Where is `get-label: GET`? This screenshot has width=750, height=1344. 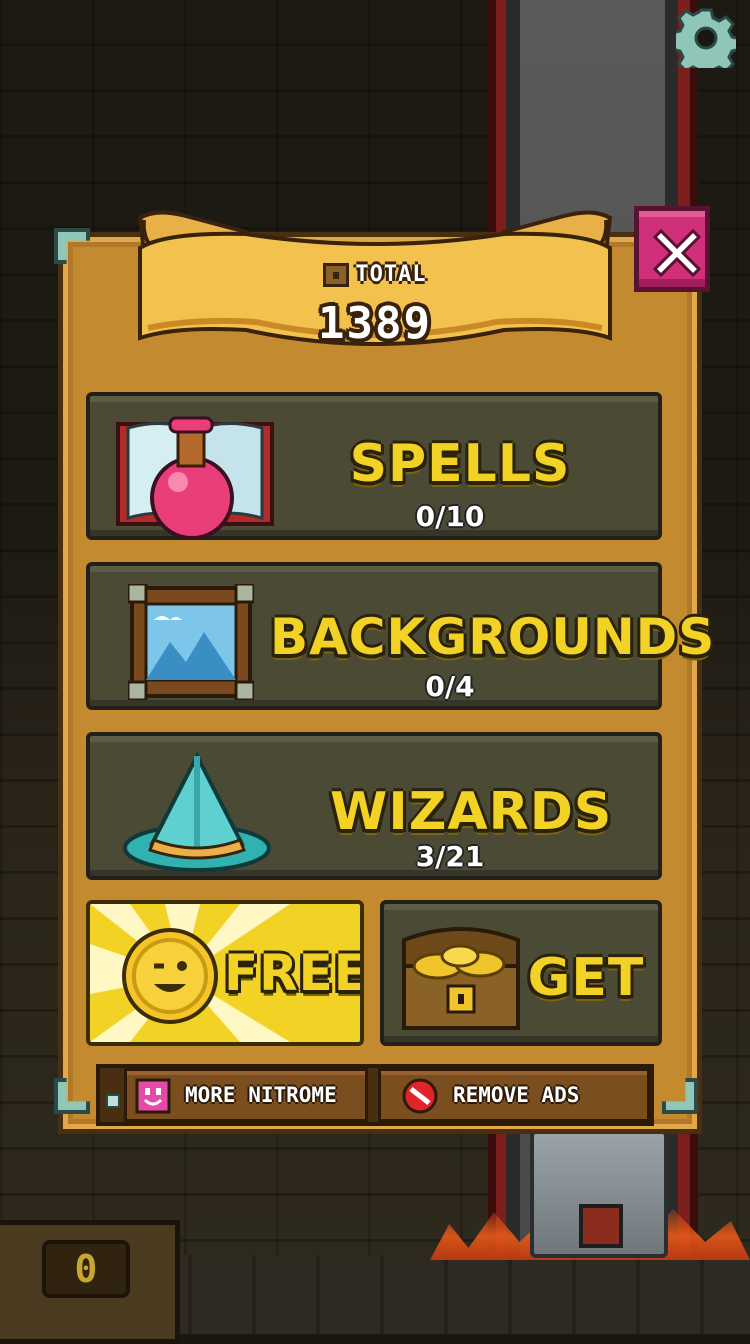
get-label: GET is located at coordinates (586, 978).